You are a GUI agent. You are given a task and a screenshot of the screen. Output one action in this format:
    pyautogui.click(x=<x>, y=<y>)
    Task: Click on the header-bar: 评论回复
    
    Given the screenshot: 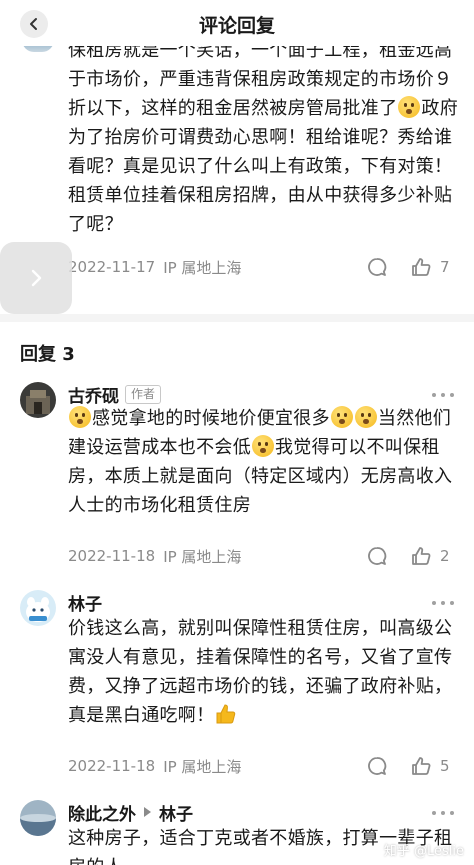 What is the action you would take?
    pyautogui.click(x=237, y=23)
    